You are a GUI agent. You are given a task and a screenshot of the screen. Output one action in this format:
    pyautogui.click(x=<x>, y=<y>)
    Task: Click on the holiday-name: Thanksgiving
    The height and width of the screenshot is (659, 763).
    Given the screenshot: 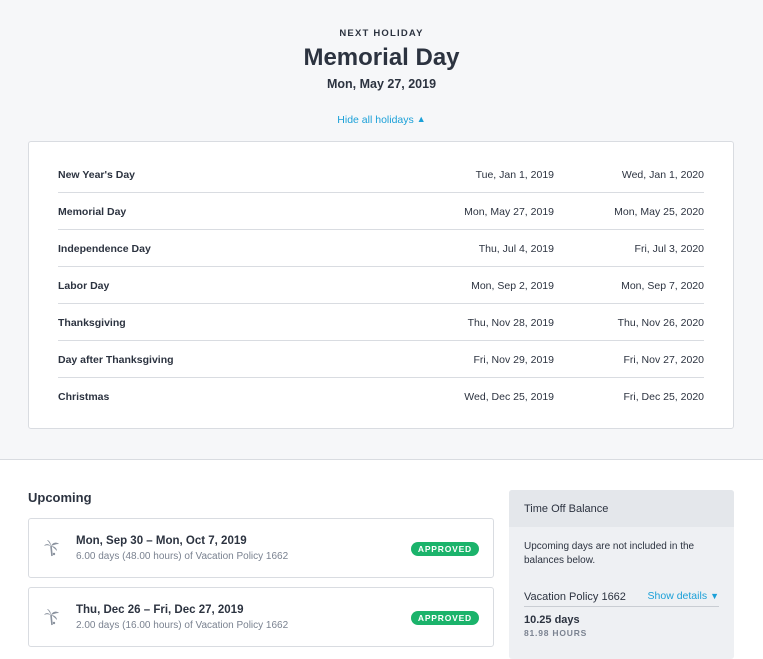 What is the action you would take?
    pyautogui.click(x=92, y=323)
    